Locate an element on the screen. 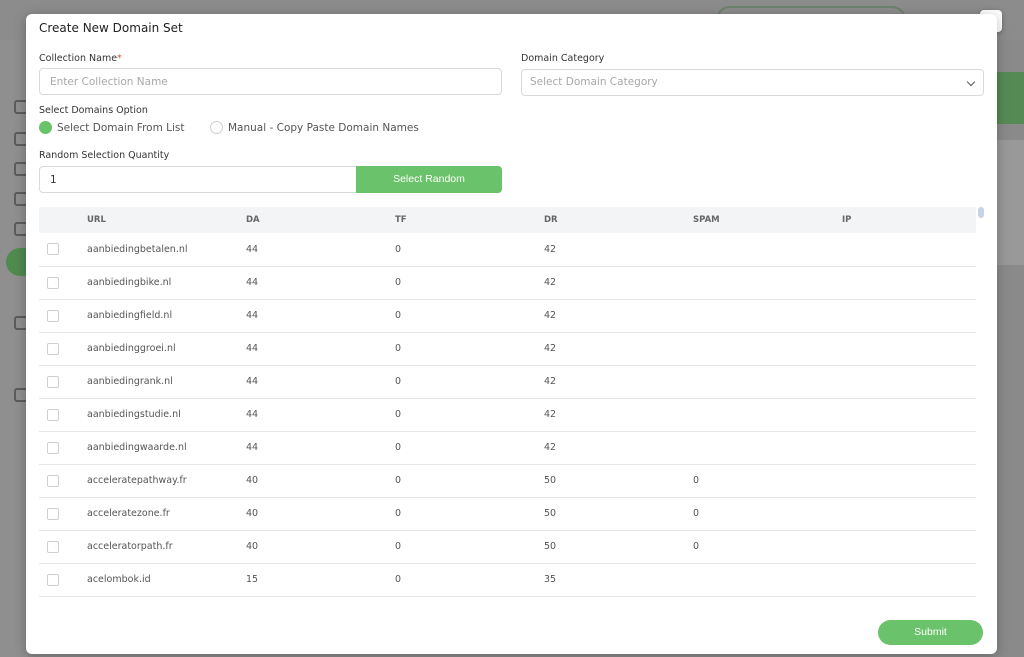  cell-url: aanbiedingrank.nl is located at coordinates (166, 382).